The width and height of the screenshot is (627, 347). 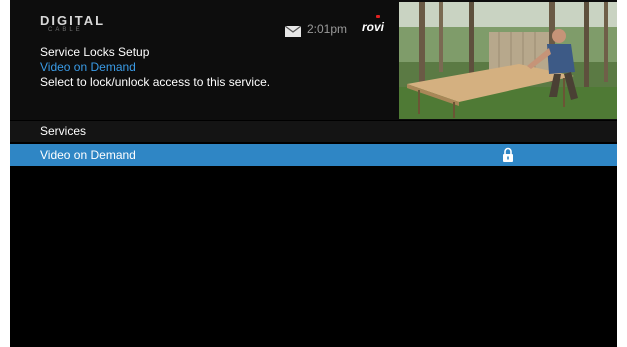 I want to click on envelope-icon, so click(x=293, y=30).